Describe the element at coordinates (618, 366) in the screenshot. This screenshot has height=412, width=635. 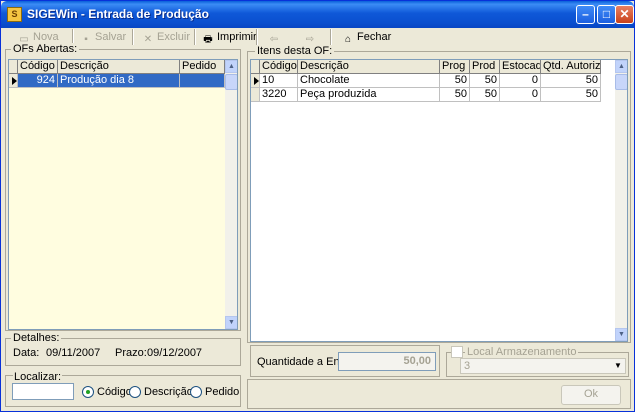
I see `chevron-down-icon: ▼` at that location.